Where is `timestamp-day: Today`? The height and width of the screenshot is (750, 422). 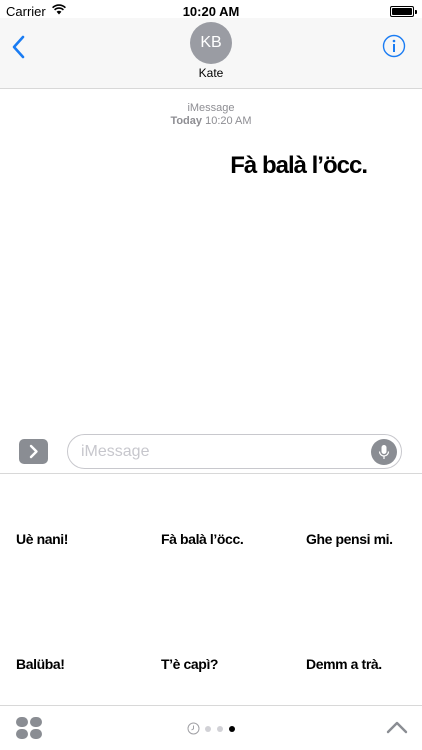
timestamp-day: Today is located at coordinates (186, 121).